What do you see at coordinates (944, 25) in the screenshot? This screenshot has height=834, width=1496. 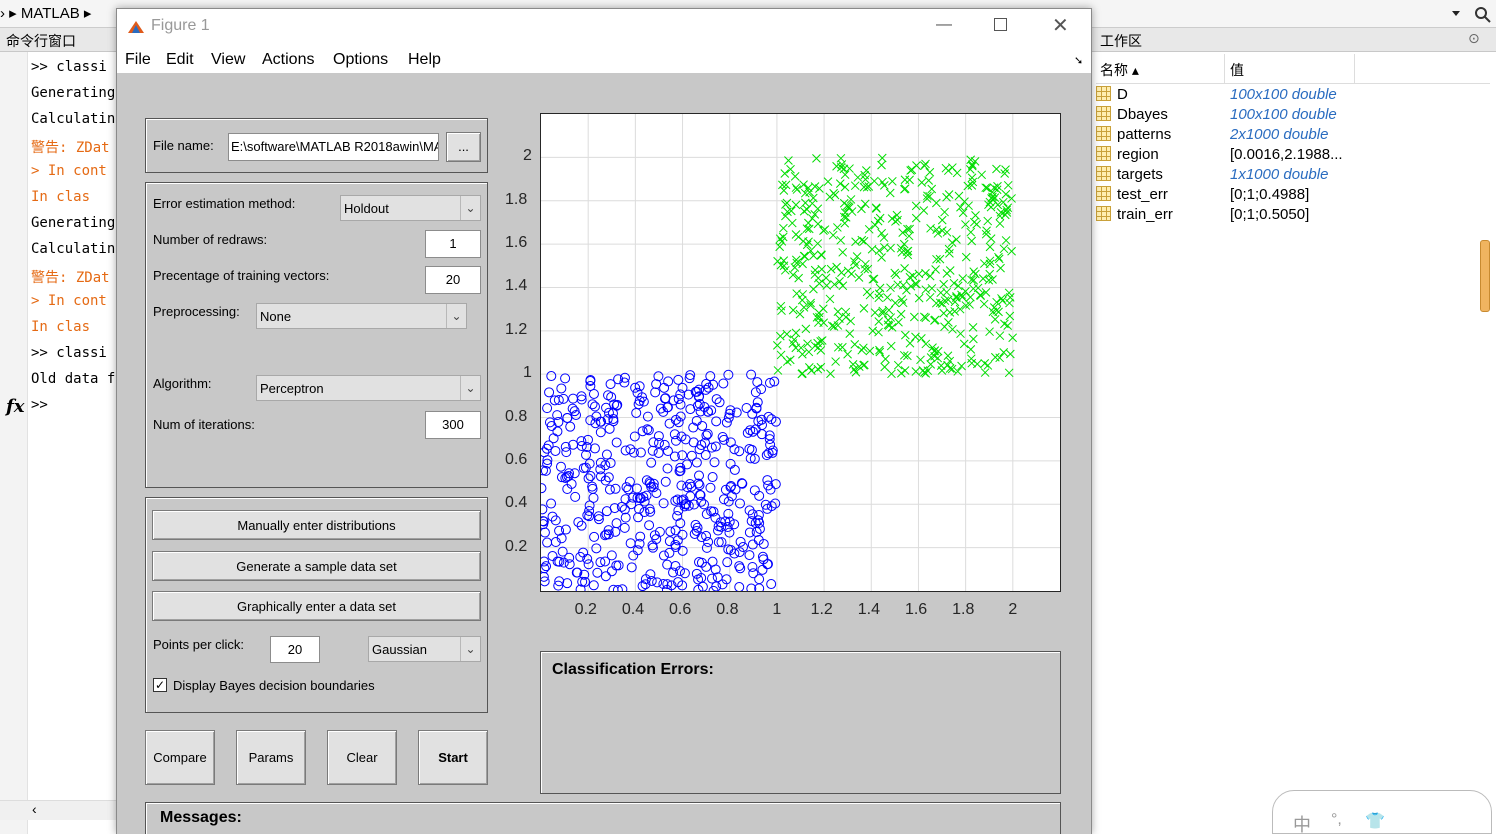 I see `minimize-icon: —` at bounding box center [944, 25].